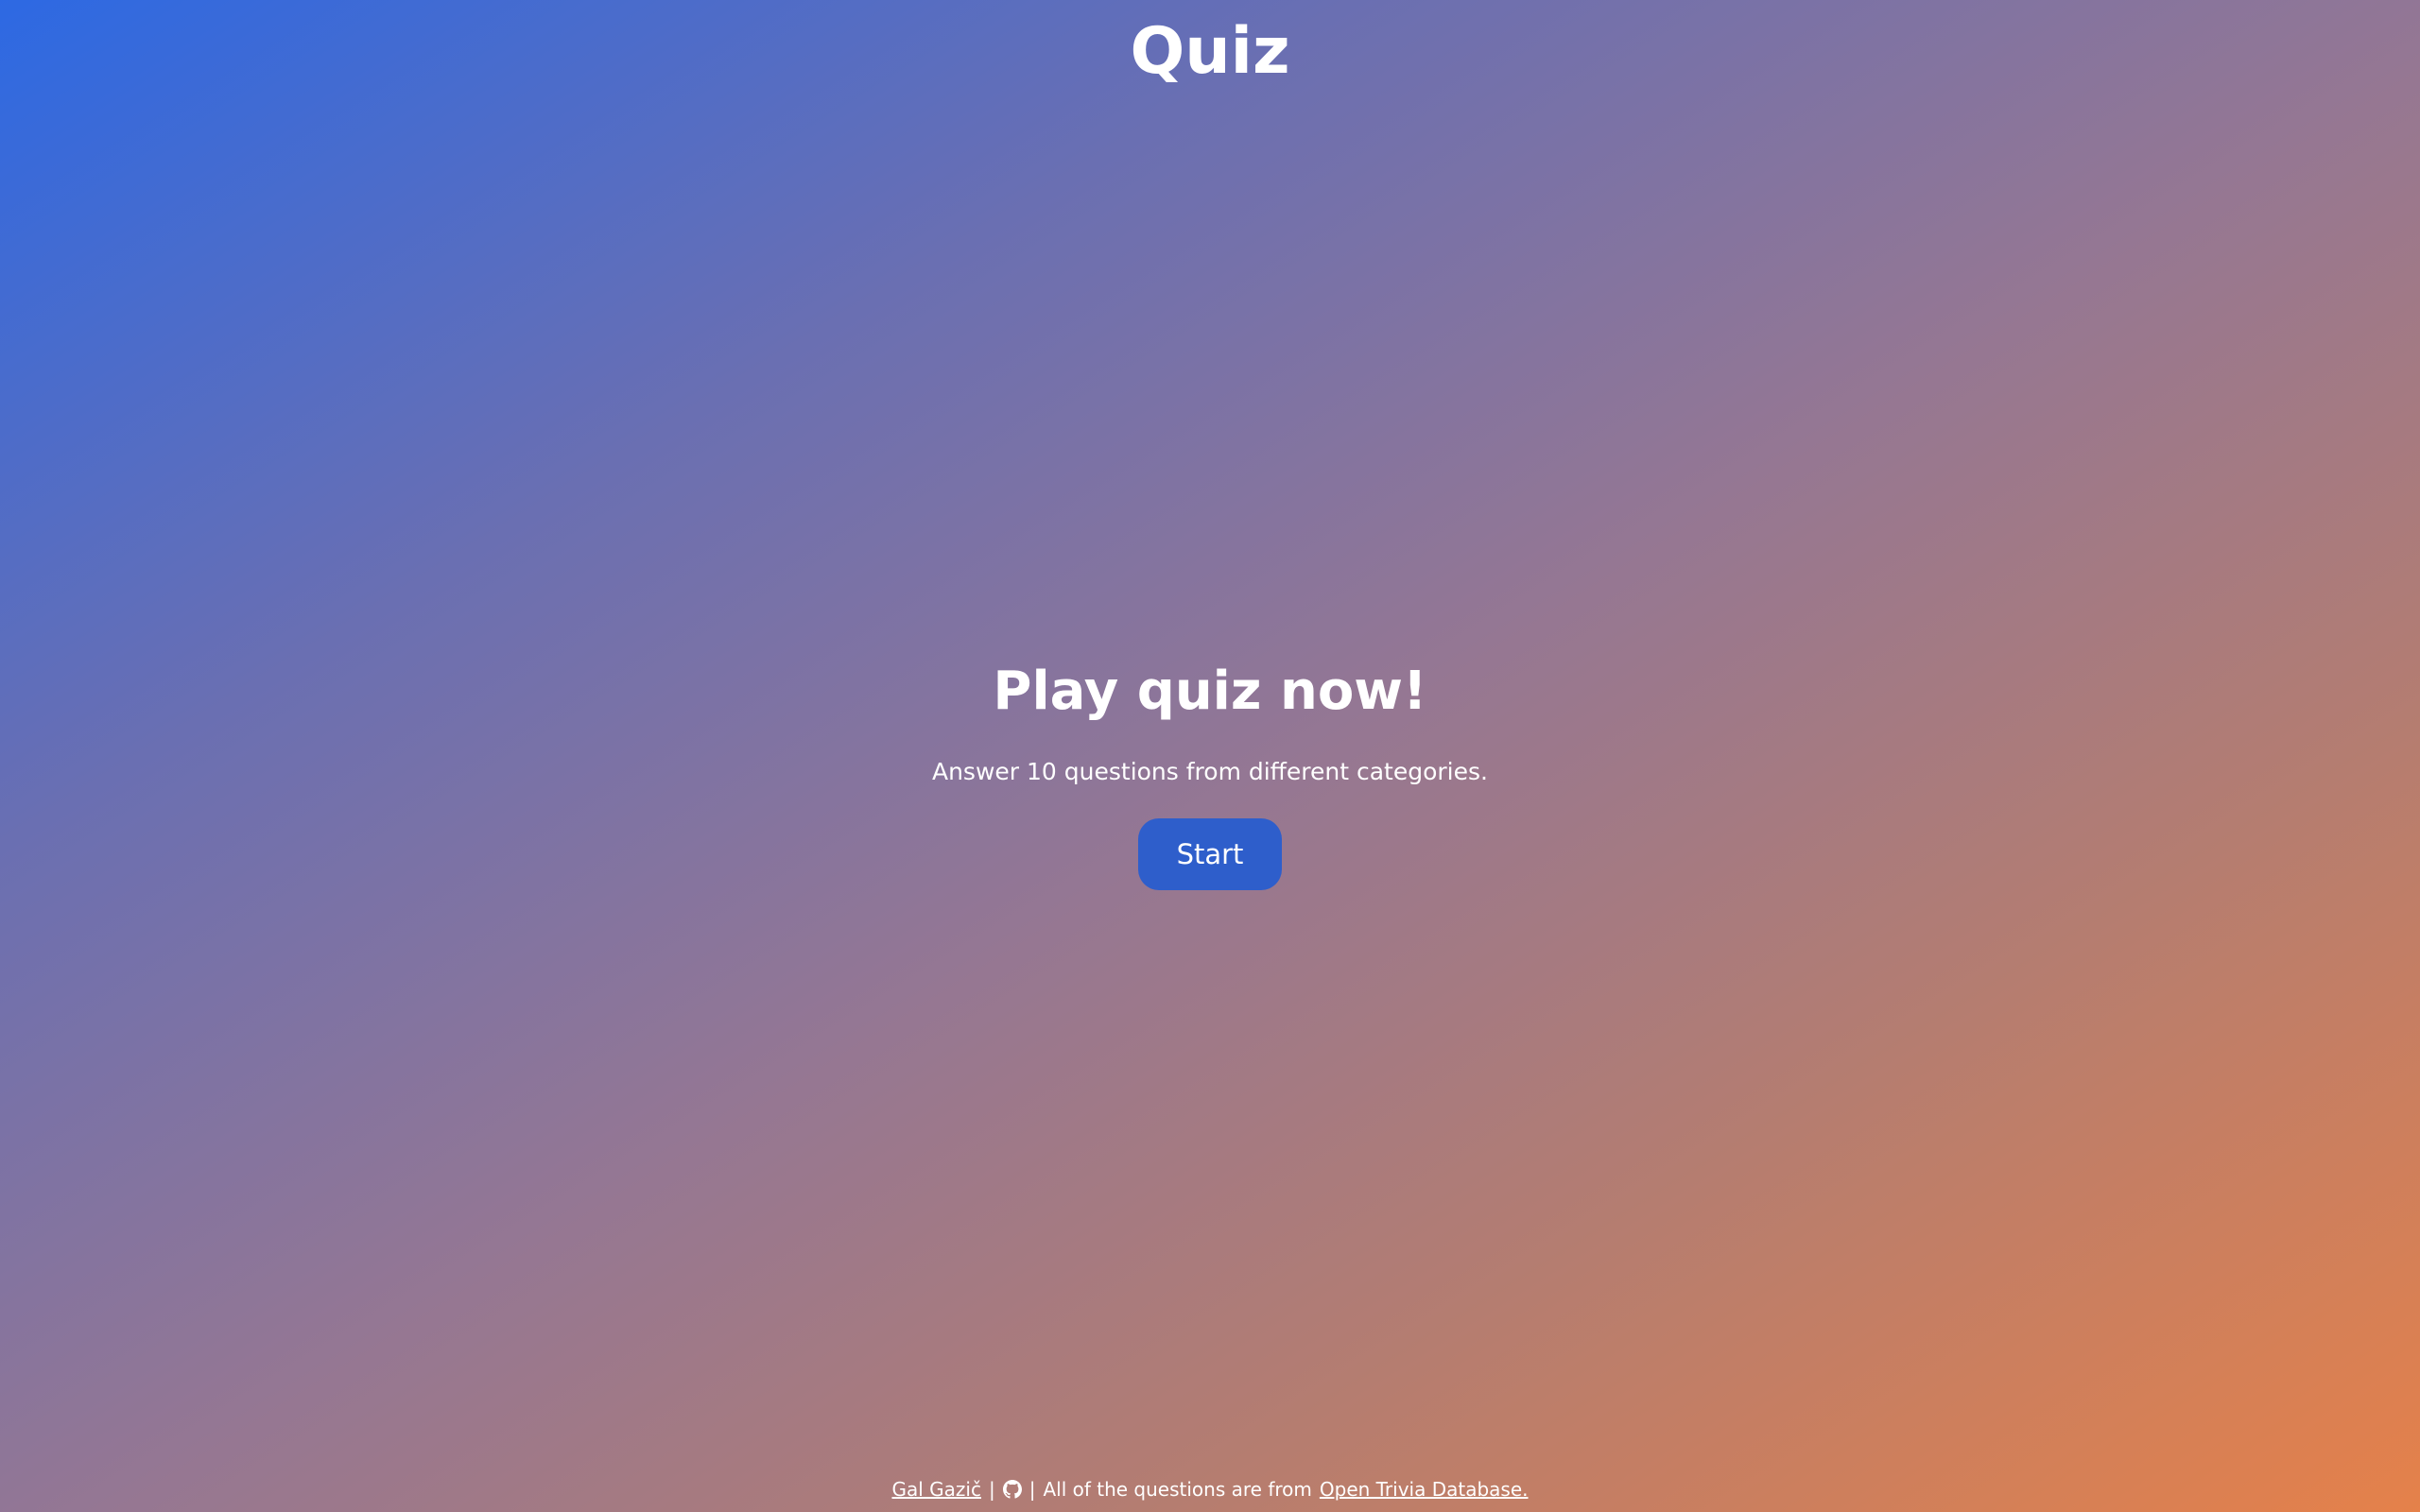 The image size is (2420, 1512). Describe the element at coordinates (1210, 854) in the screenshot. I see `start-button: Start` at that location.